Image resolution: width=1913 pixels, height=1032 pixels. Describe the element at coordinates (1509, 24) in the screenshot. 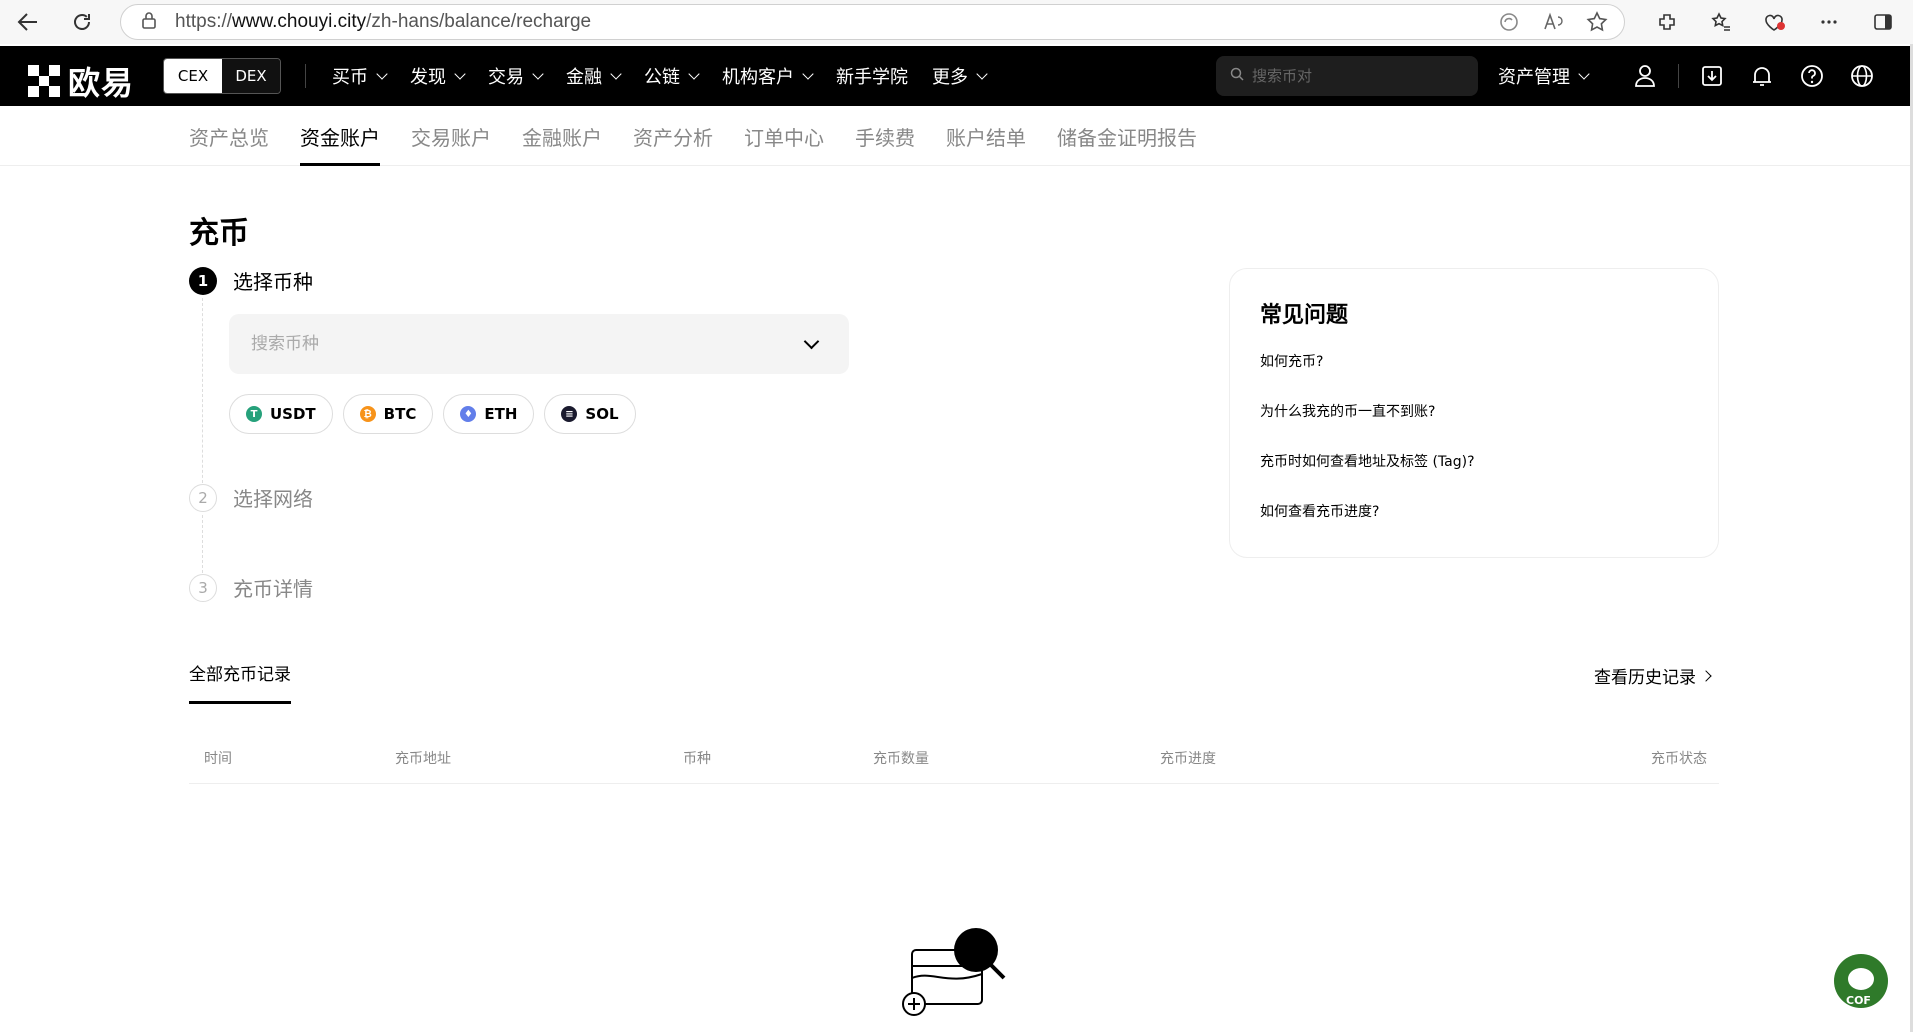

I see `refresh-circle-icon` at that location.